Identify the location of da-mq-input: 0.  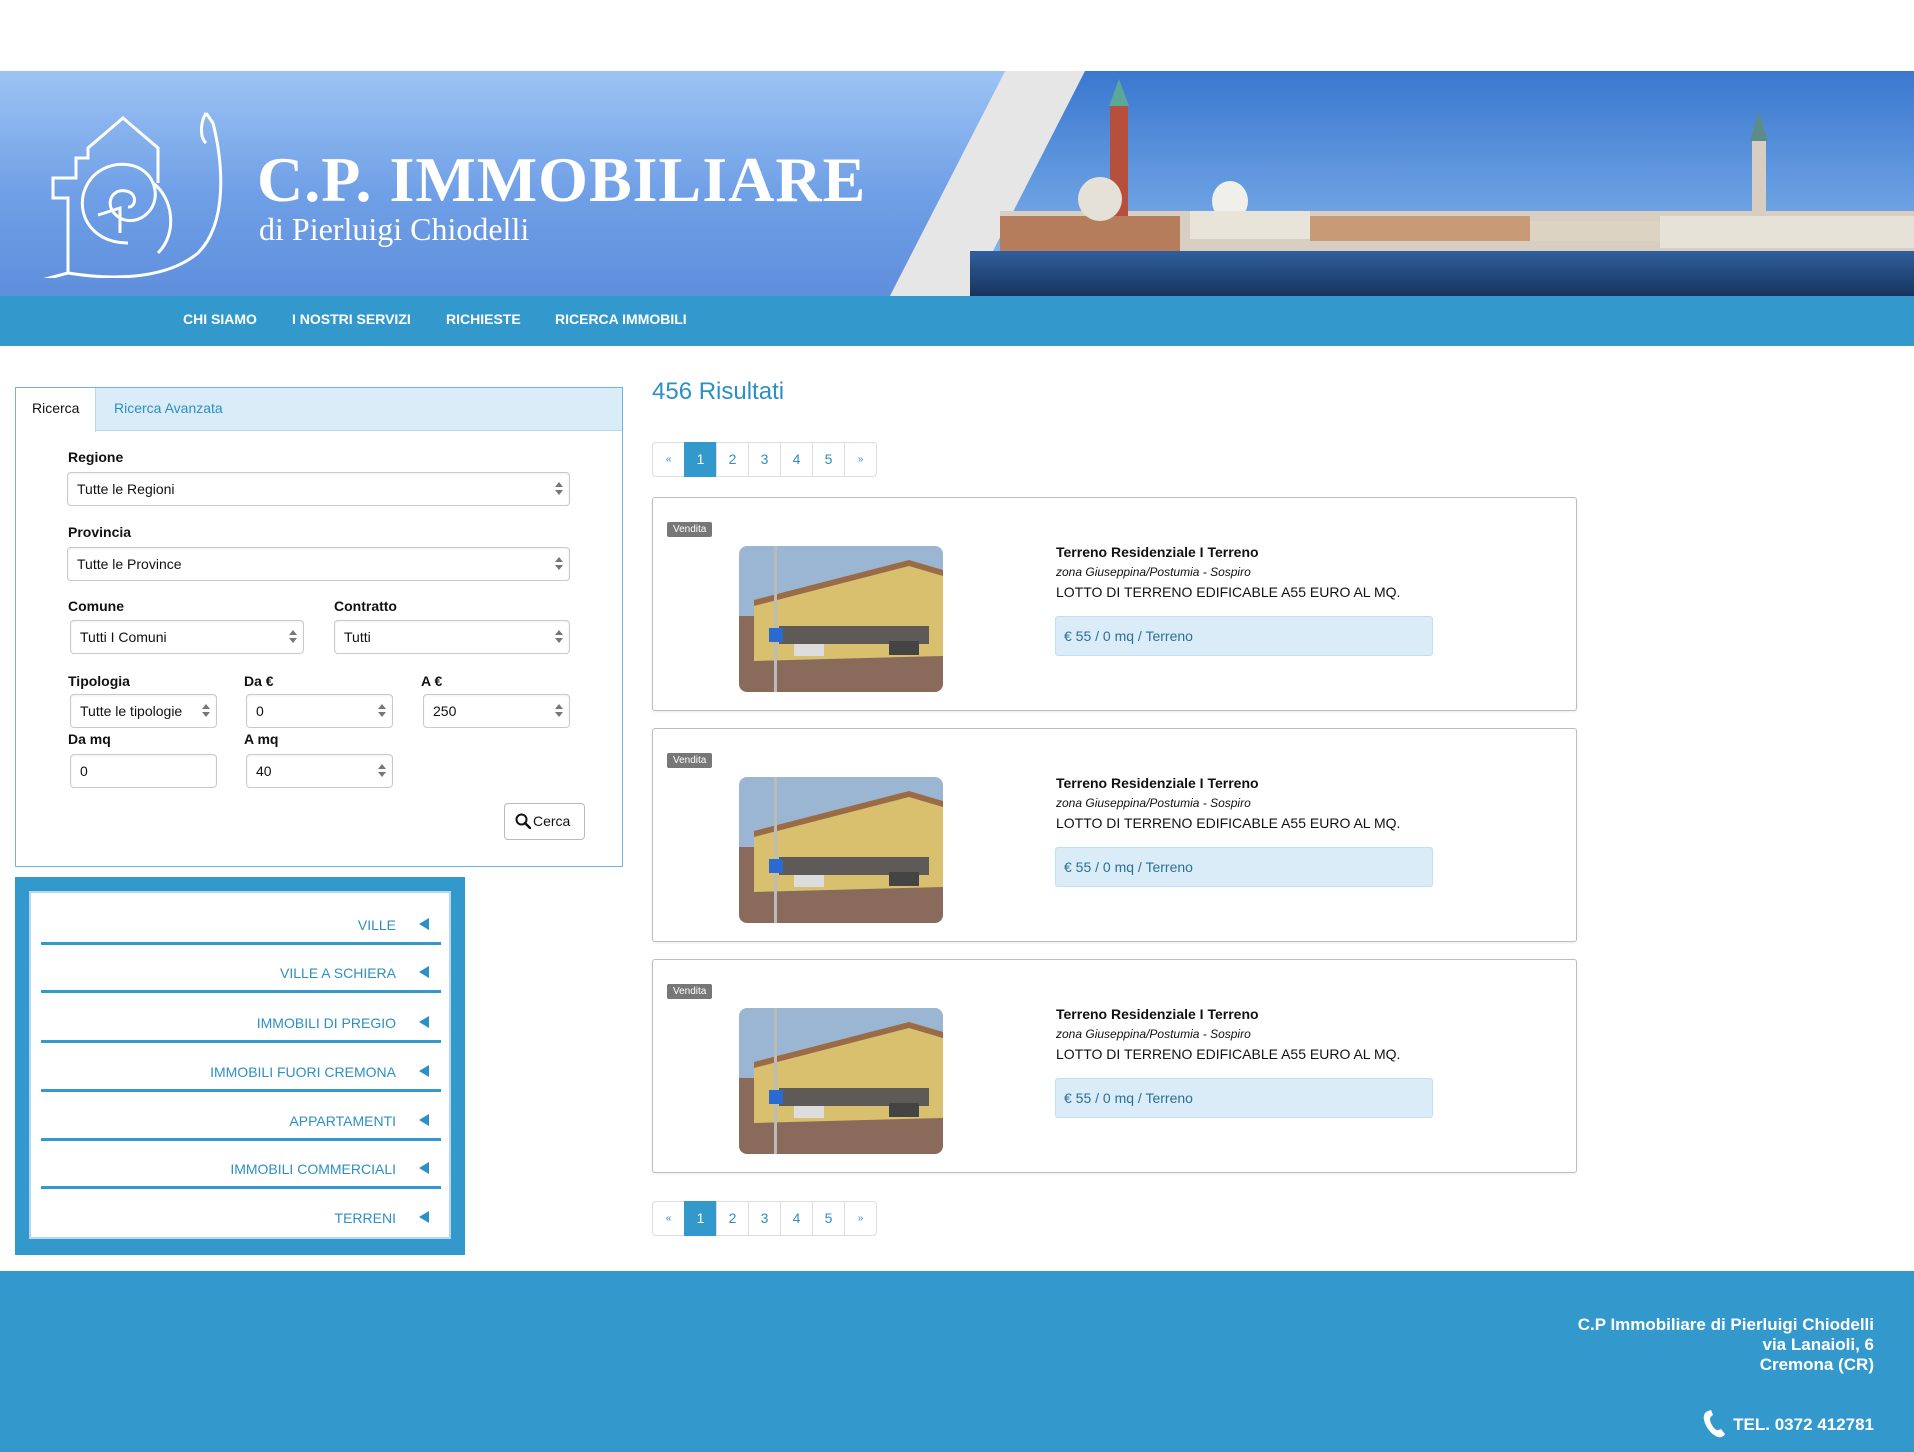
(143, 771).